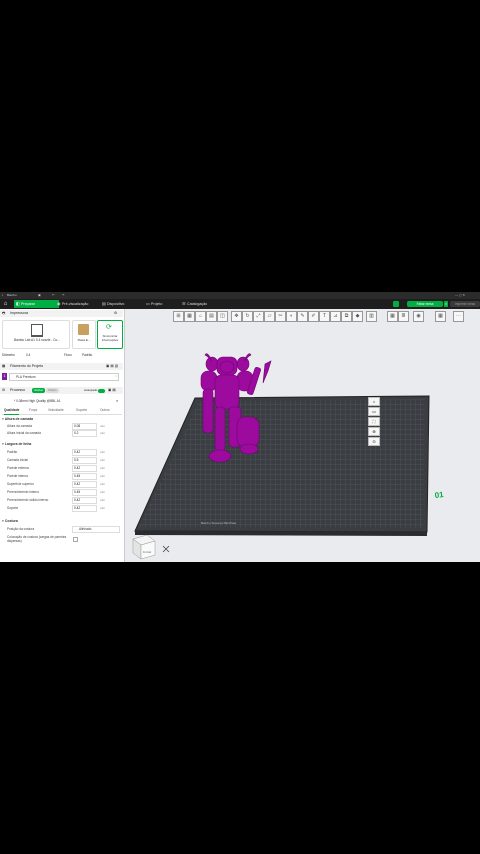  I want to click on home-icon: ⌂, so click(5, 304).